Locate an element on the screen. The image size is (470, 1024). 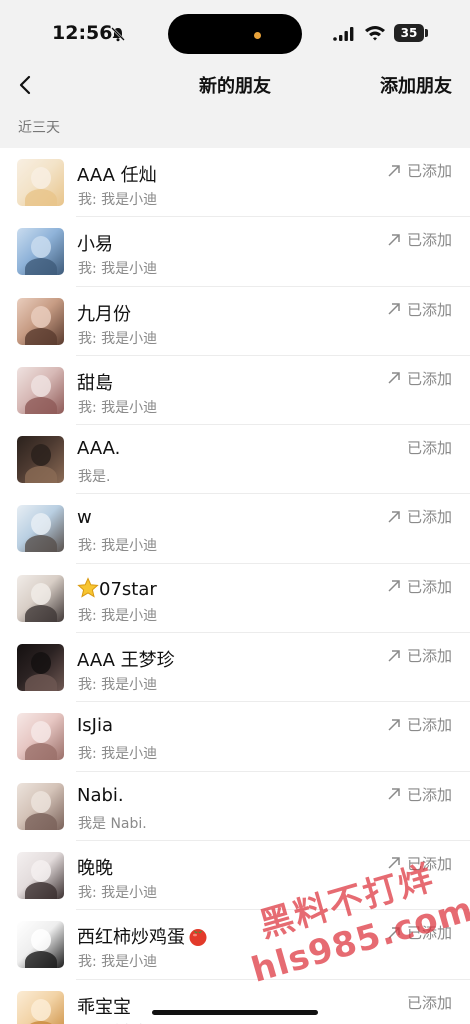
friend-list-item: IsJia 我: 我是小迪 已添加 is located at coordinates (235, 737).